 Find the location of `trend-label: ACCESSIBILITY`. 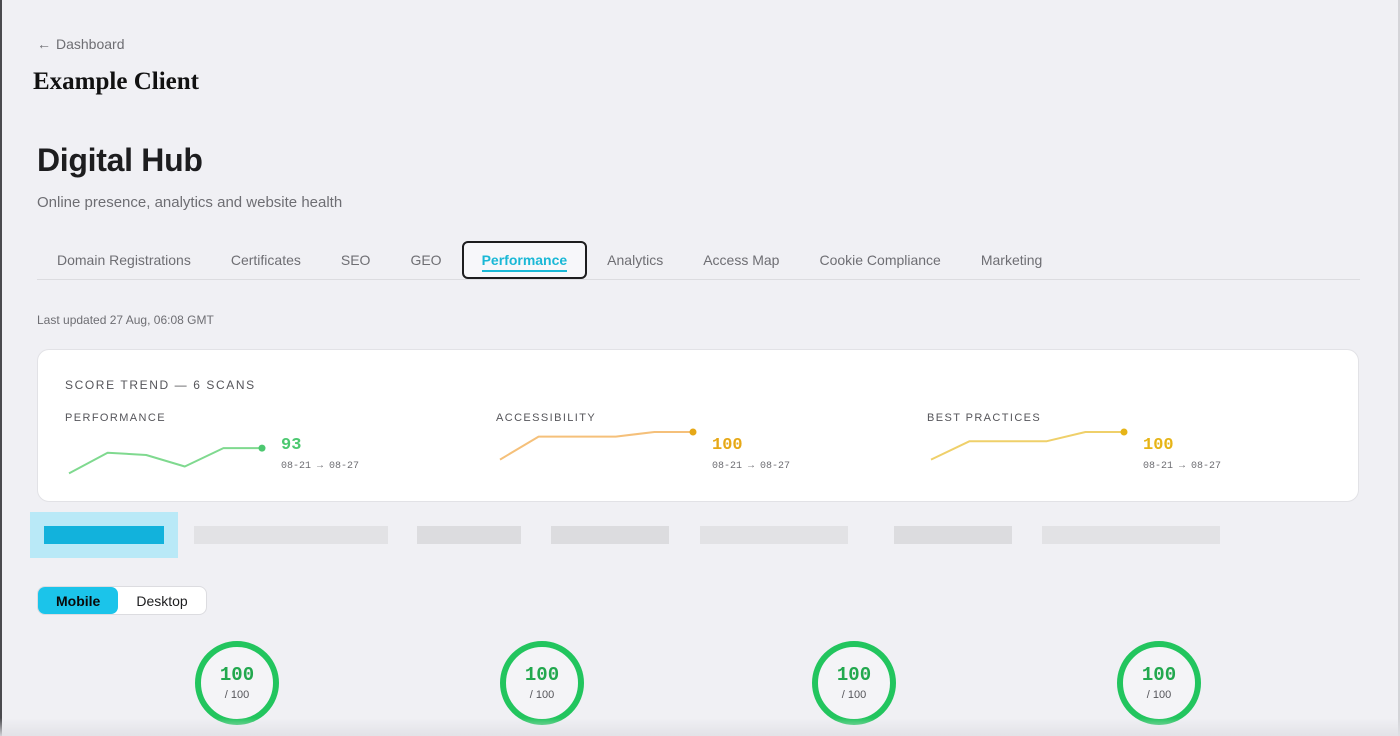

trend-label: ACCESSIBILITY is located at coordinates (546, 418).